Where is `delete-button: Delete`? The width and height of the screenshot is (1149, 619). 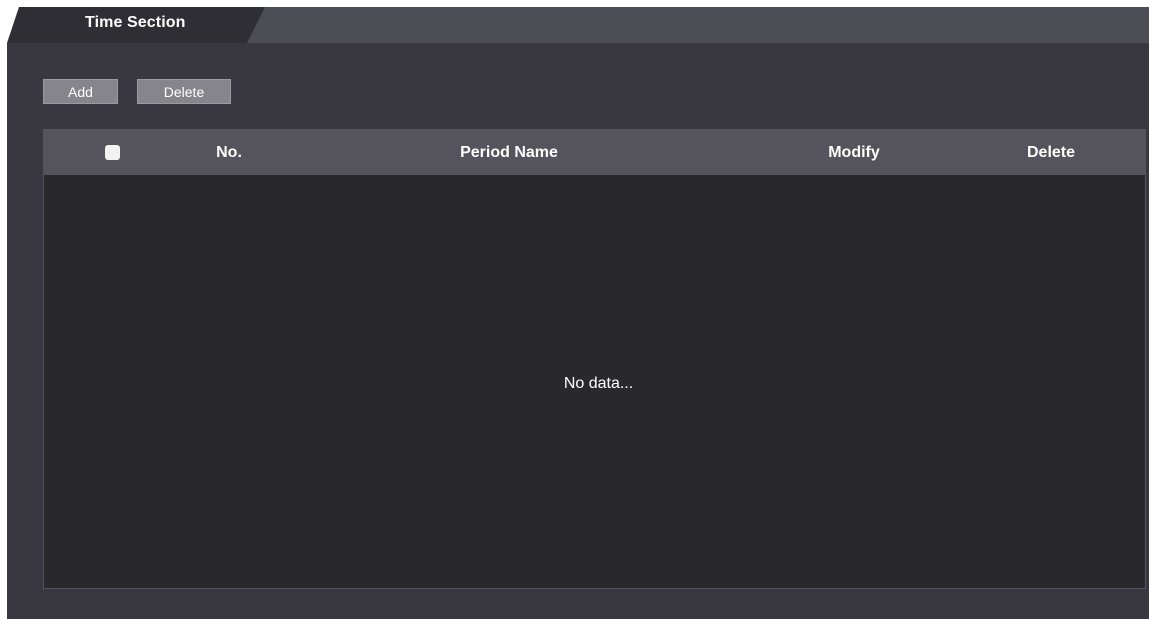
delete-button: Delete is located at coordinates (184, 91).